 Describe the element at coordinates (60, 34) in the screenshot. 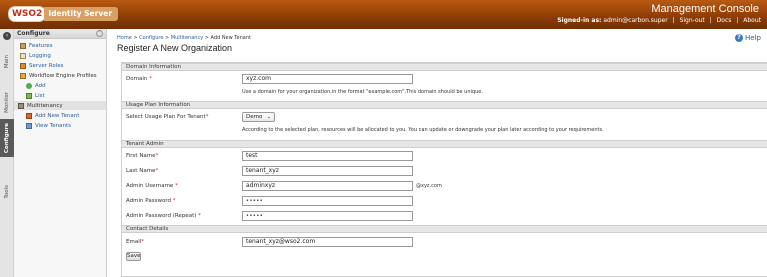

I see `menu-header: Configure ^` at that location.